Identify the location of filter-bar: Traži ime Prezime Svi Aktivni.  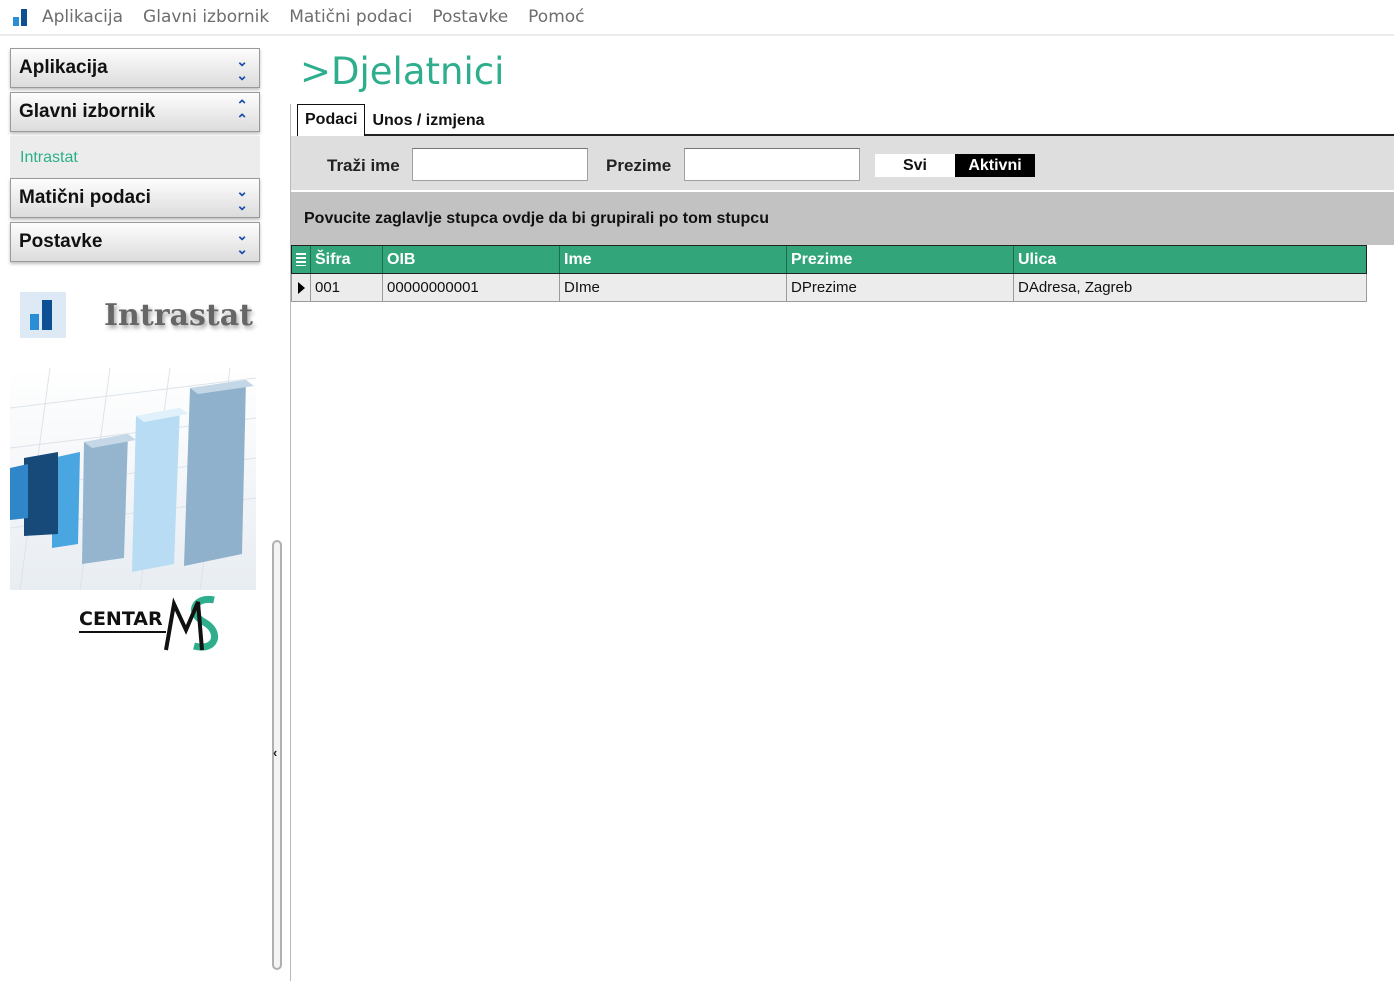
(842, 163).